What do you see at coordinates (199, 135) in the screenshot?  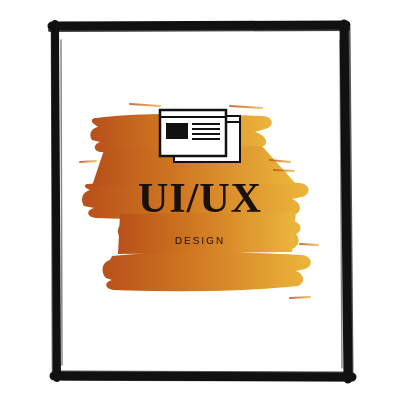 I see `browser-window-icon` at bounding box center [199, 135].